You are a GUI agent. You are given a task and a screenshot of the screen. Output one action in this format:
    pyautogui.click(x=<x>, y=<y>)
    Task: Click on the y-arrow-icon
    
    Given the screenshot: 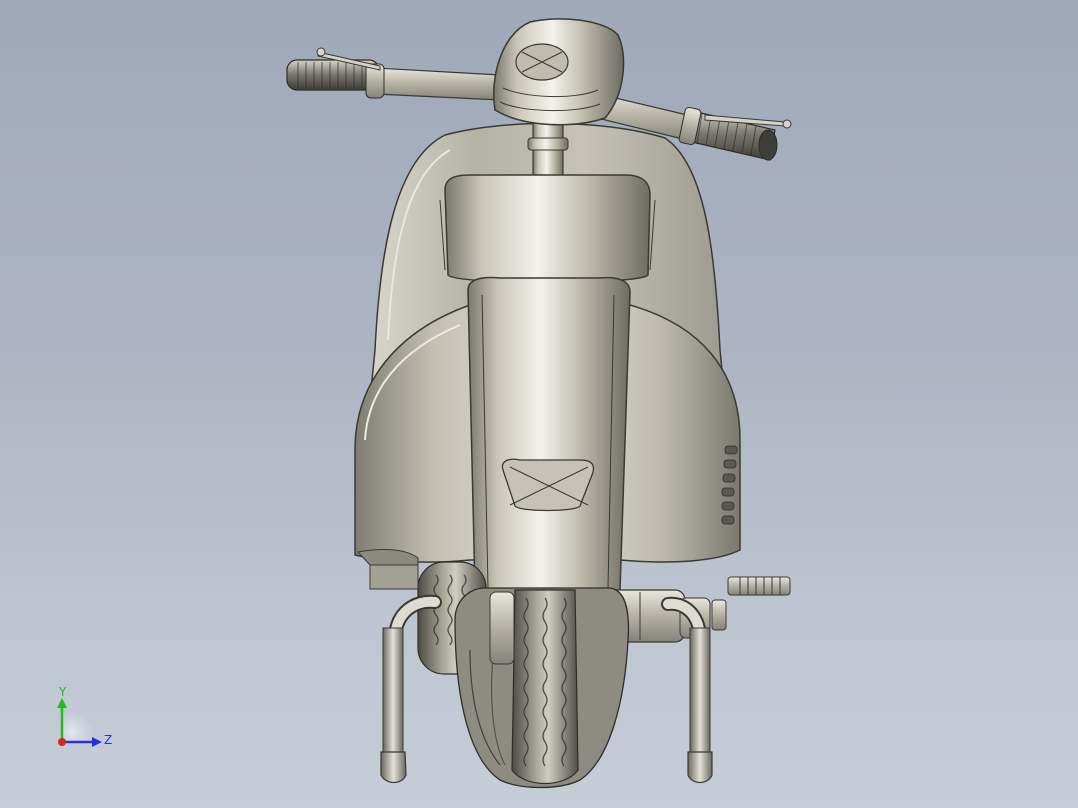 What is the action you would take?
    pyautogui.click(x=62, y=703)
    